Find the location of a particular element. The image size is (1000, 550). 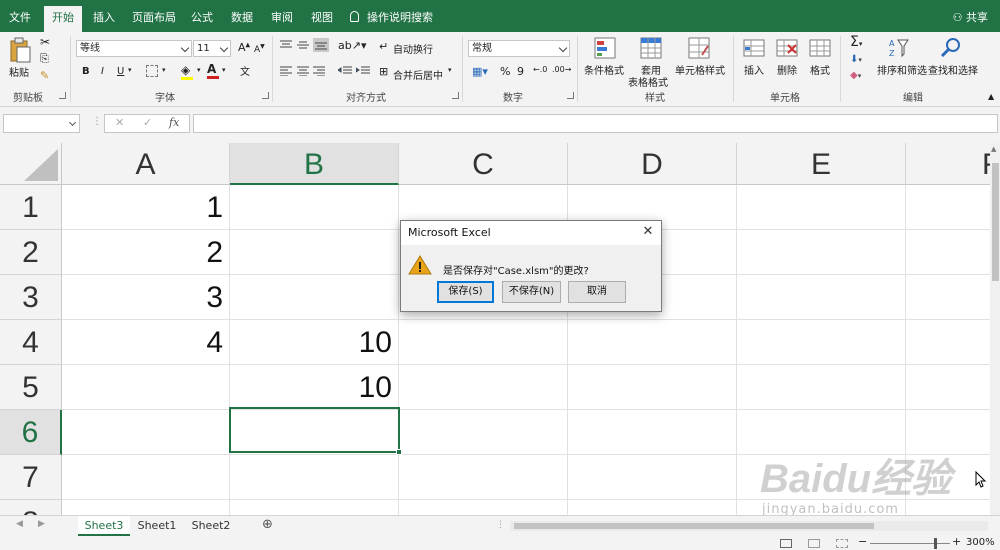

delete-cells-icon is located at coordinates (787, 48).